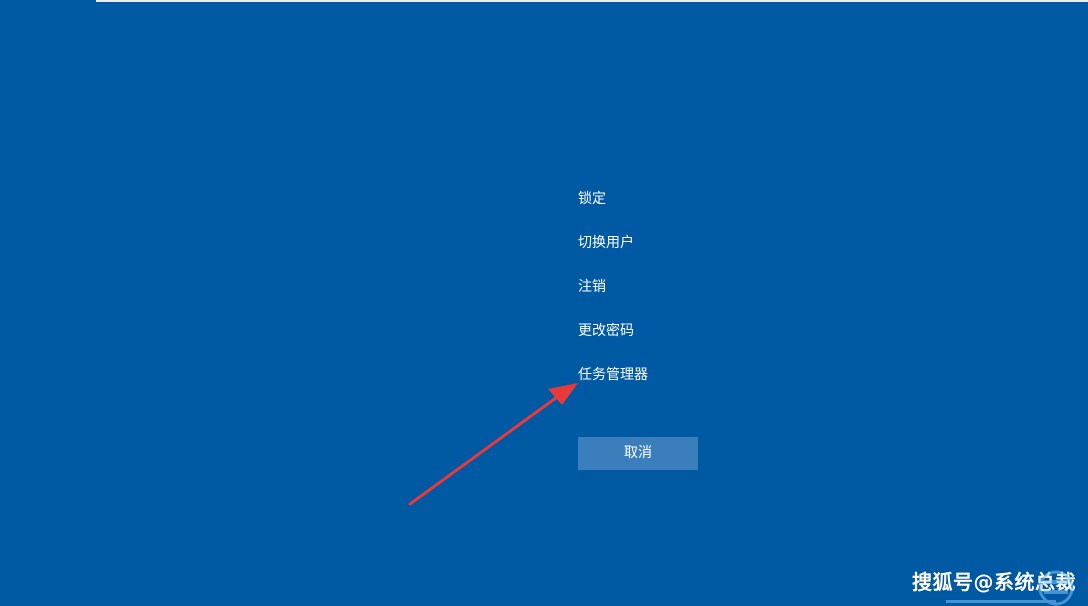 The image size is (1088, 606). I want to click on red-arrow-icon, so click(493, 444).